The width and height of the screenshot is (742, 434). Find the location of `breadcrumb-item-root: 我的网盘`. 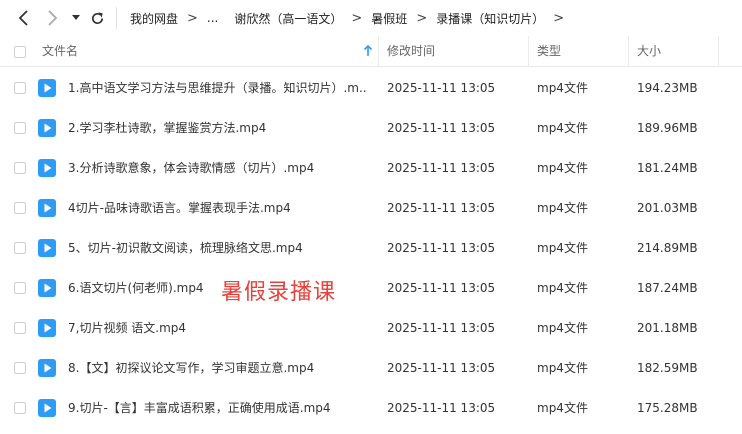

breadcrumb-item-root: 我的网盘 is located at coordinates (154, 18).